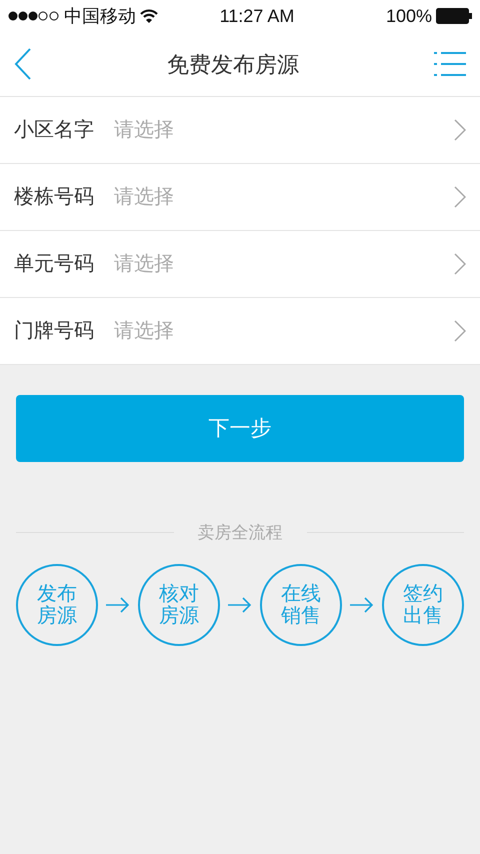  I want to click on field-label: 单元号码, so click(54, 264).